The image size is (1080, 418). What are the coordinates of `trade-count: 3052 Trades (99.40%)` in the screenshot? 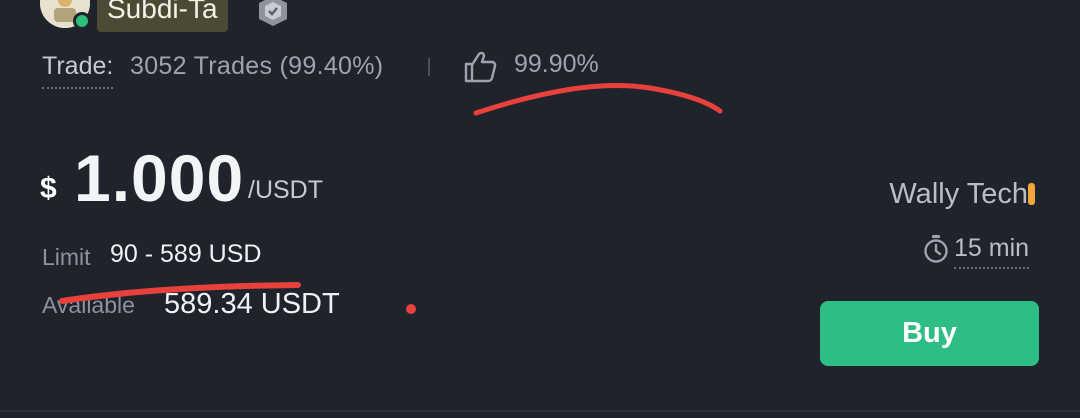 It's located at (256, 66).